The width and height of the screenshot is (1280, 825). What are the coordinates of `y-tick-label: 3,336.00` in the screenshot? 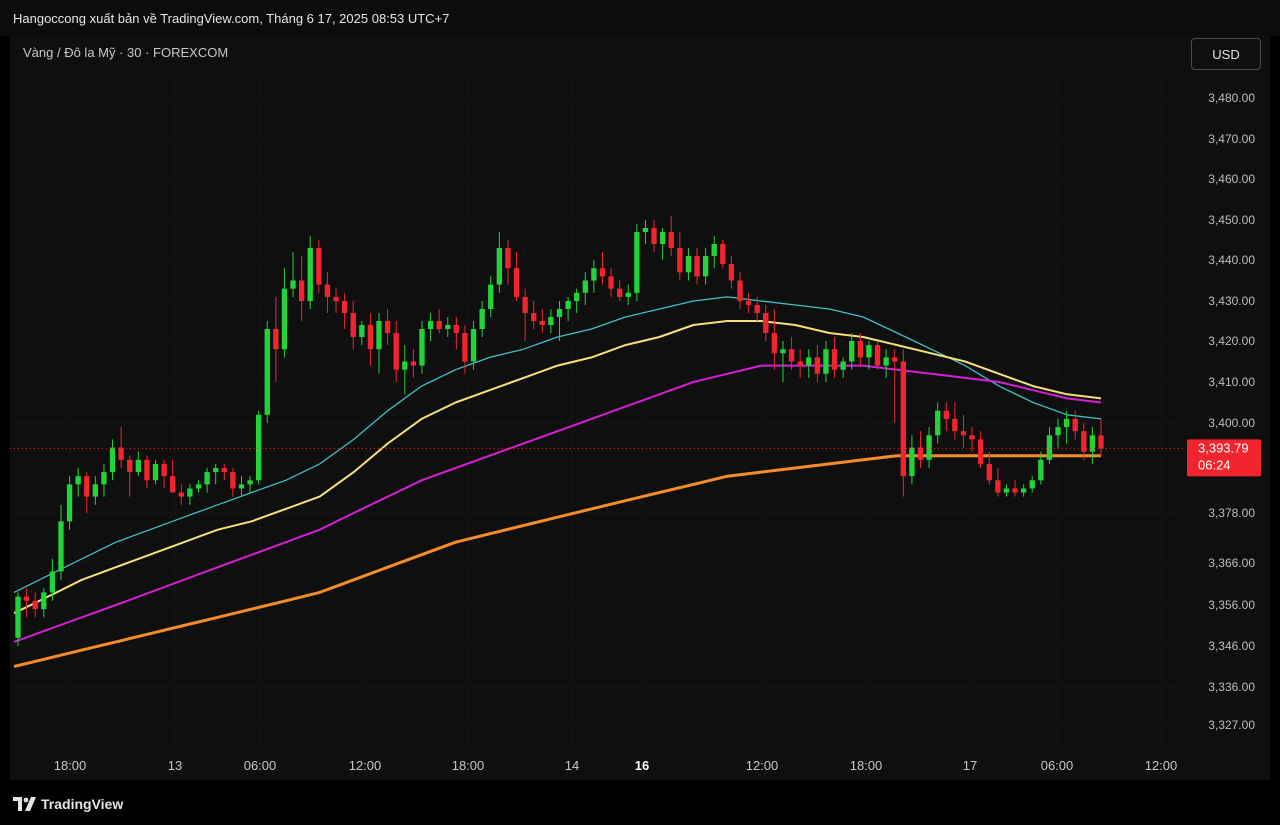 It's located at (1231, 687).